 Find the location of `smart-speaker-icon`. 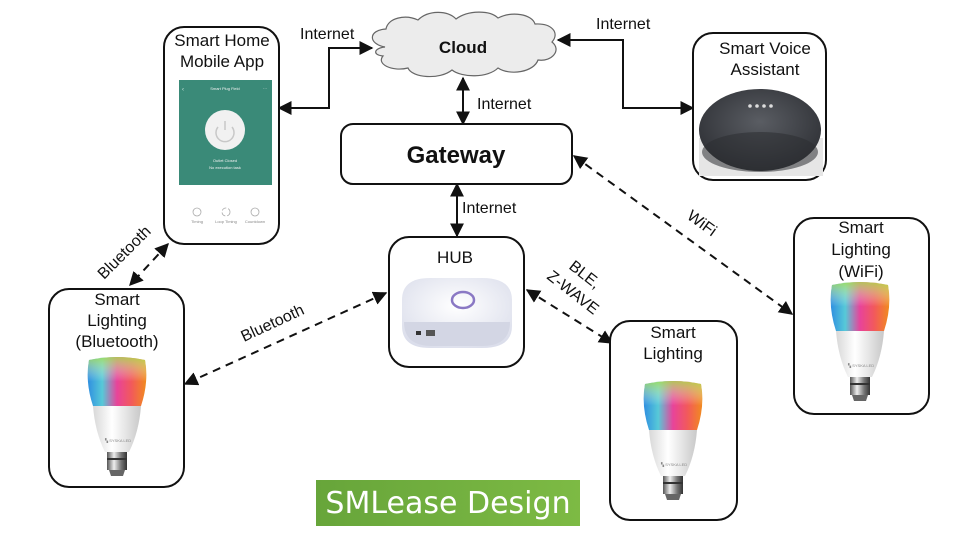

smart-speaker-icon is located at coordinates (761, 132).